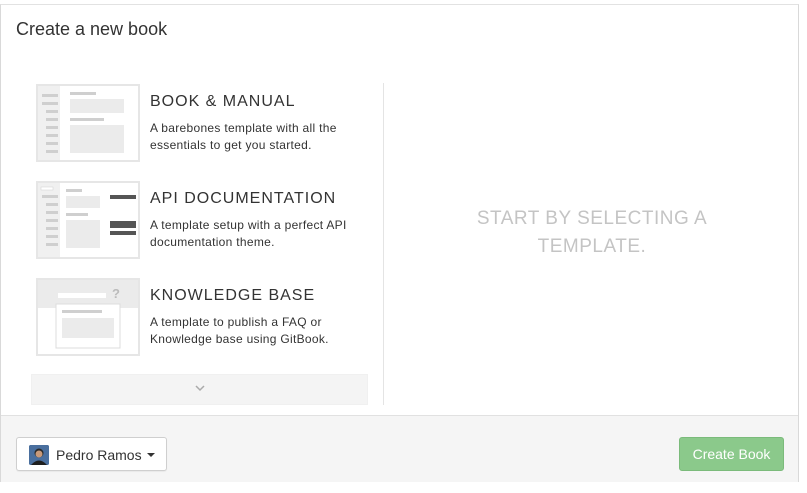  What do you see at coordinates (233, 295) in the screenshot?
I see `template-name: KNOWLEDGE BASE` at bounding box center [233, 295].